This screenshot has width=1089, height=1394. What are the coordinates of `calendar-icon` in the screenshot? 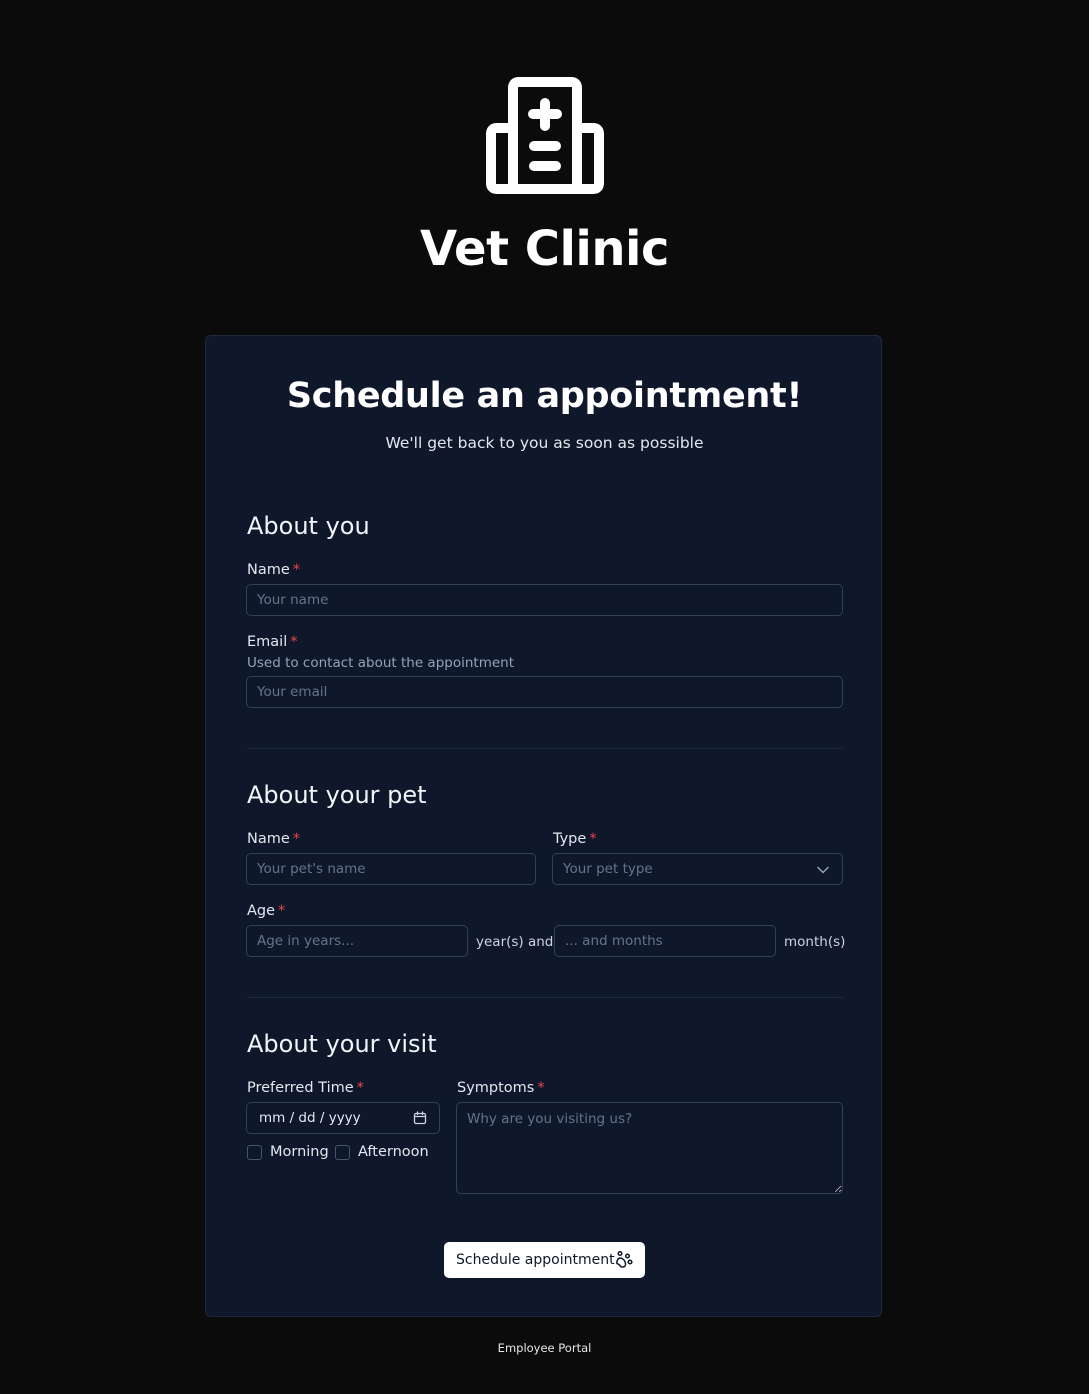 It's located at (420, 1118).